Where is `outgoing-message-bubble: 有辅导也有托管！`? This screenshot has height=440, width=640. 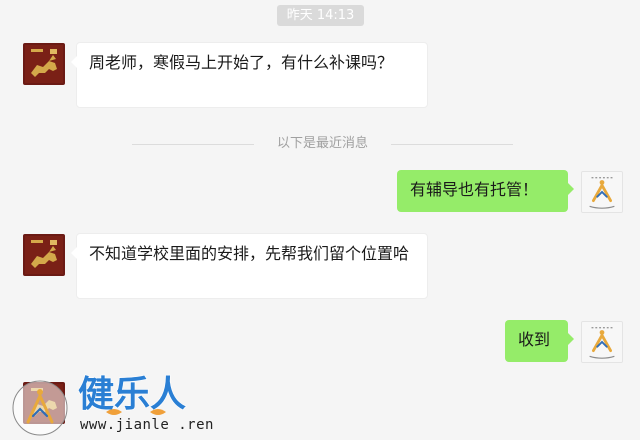
outgoing-message-bubble: 有辅导也有托管！ is located at coordinates (485, 191).